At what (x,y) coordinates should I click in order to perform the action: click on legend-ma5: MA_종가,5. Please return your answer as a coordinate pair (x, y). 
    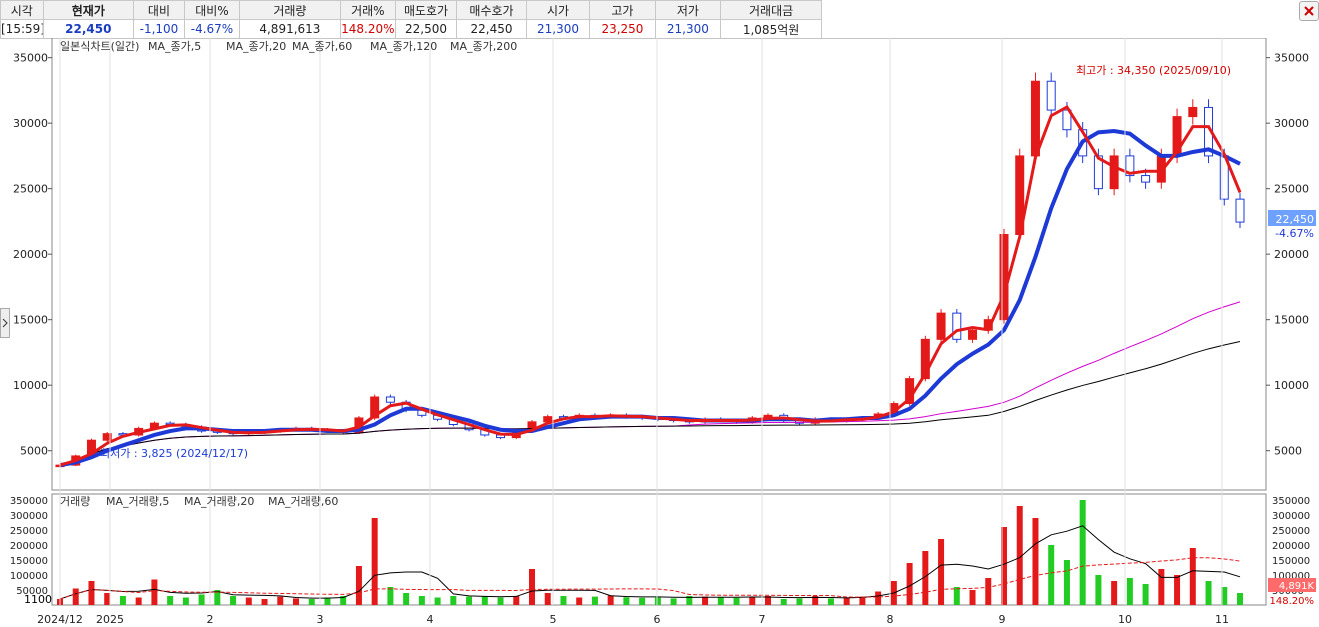
    Looking at the image, I should click on (174, 46).